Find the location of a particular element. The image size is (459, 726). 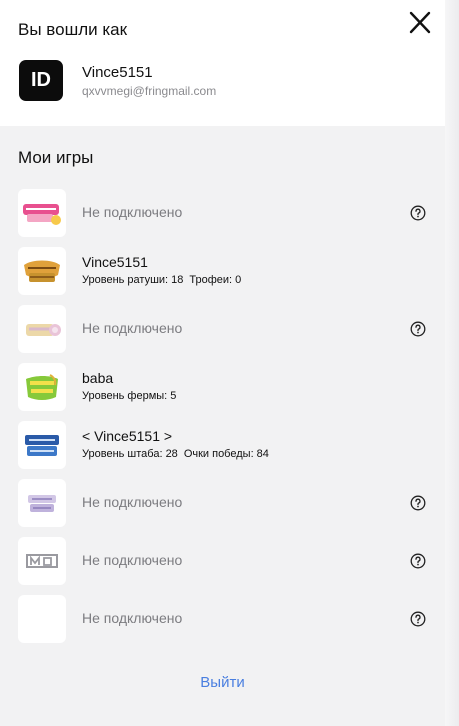

mo-co-logo-icon is located at coordinates (42, 561).